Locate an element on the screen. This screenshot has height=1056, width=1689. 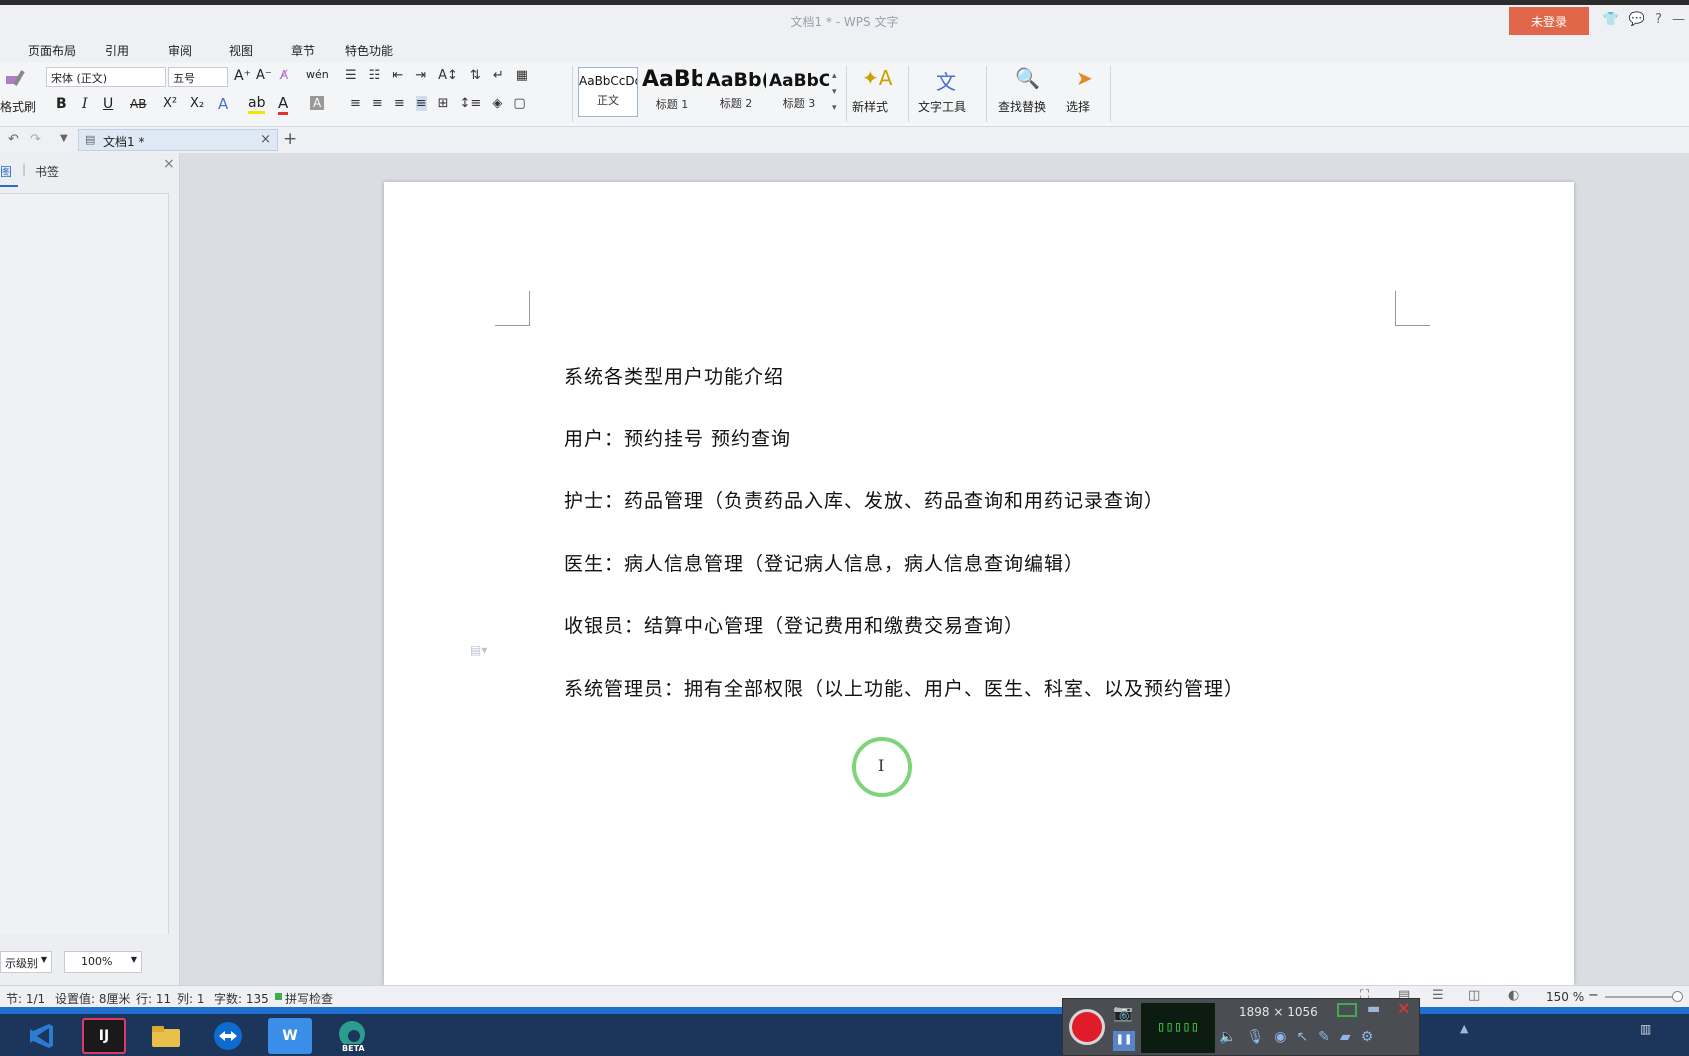
close-panel-icon: × is located at coordinates (169, 164).